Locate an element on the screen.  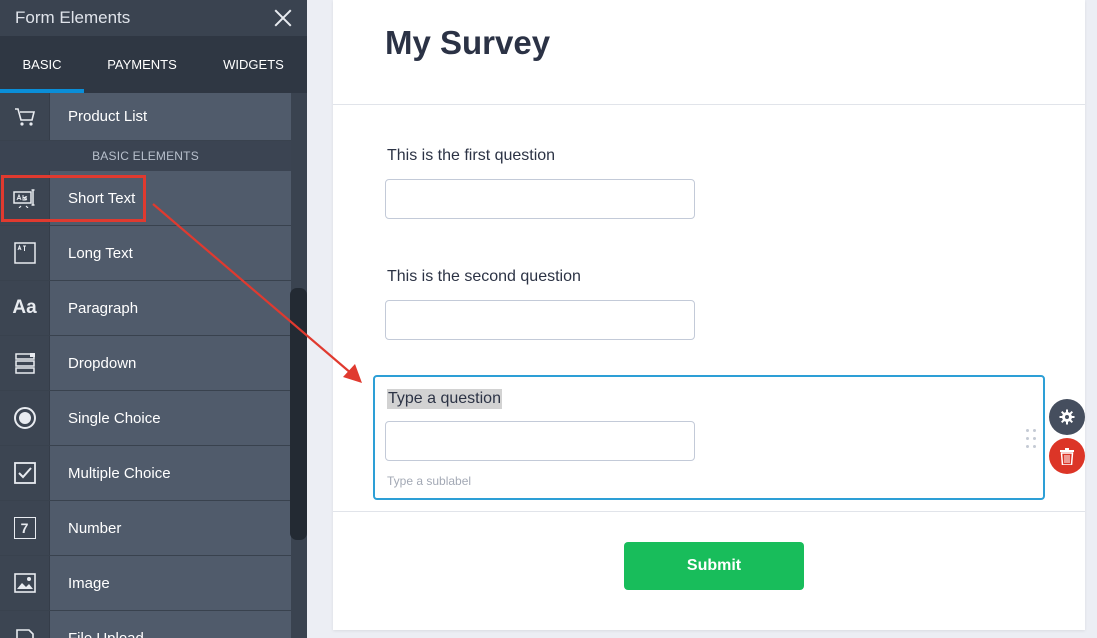
short-text-icon is located at coordinates (25, 198).